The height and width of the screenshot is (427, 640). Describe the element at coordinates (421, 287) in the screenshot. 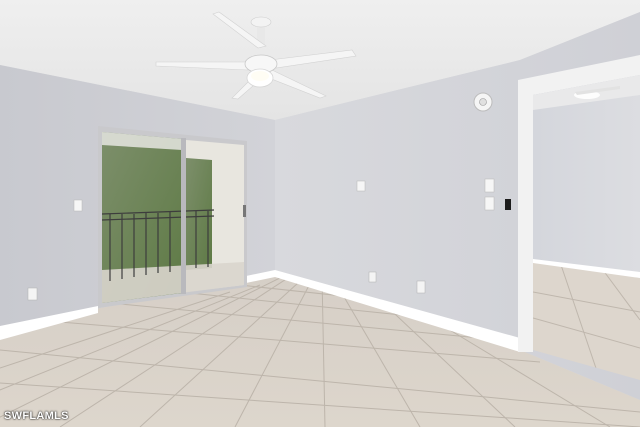

I see `outlet-right` at that location.